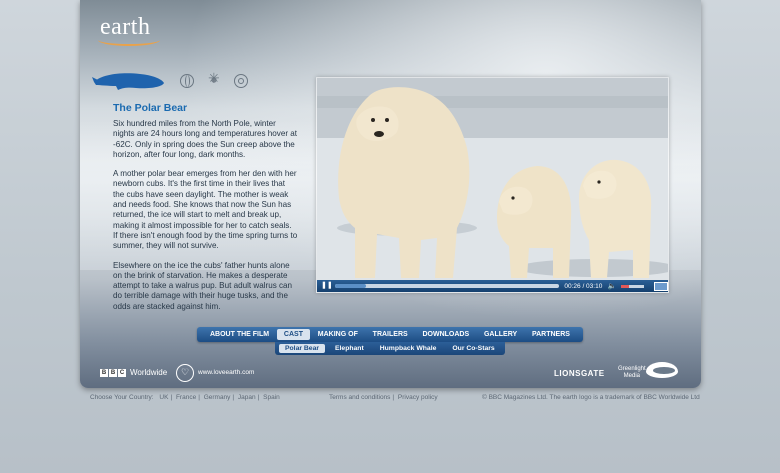  I want to click on nav-downloads: DOWNLOADS, so click(445, 334).